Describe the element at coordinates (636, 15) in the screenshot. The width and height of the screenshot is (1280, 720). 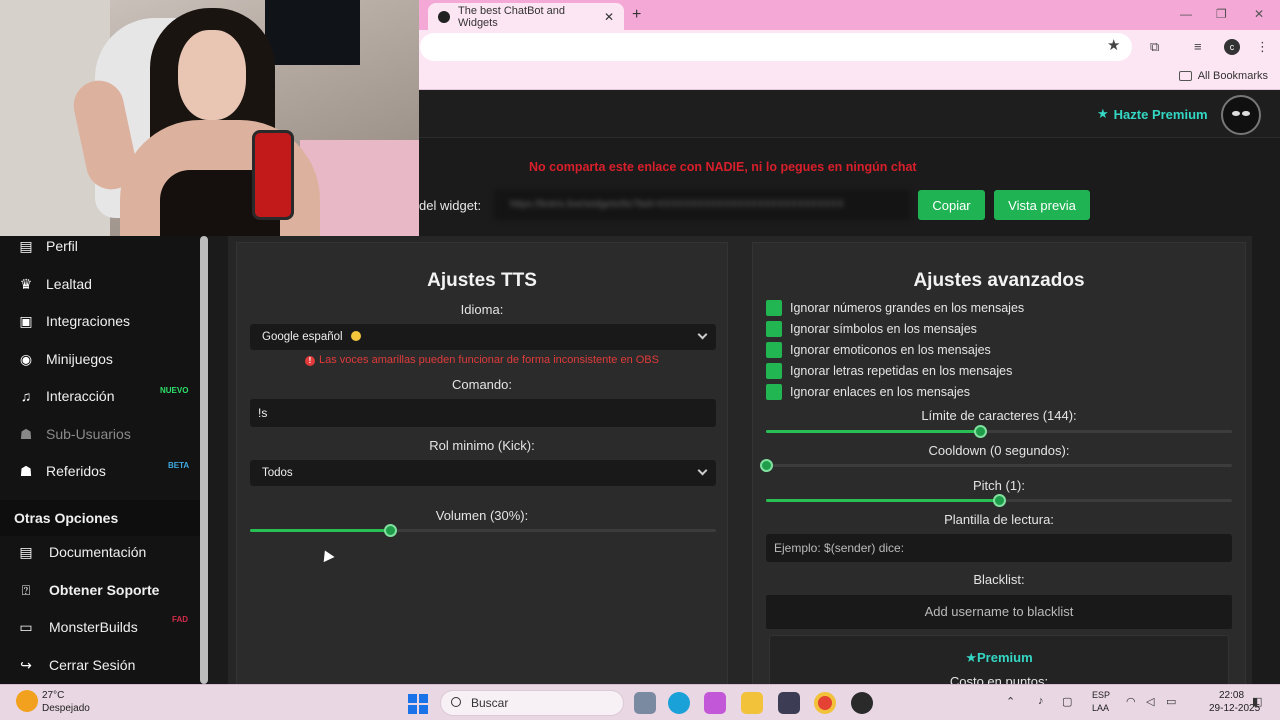
I see `new-tab-button: +` at that location.